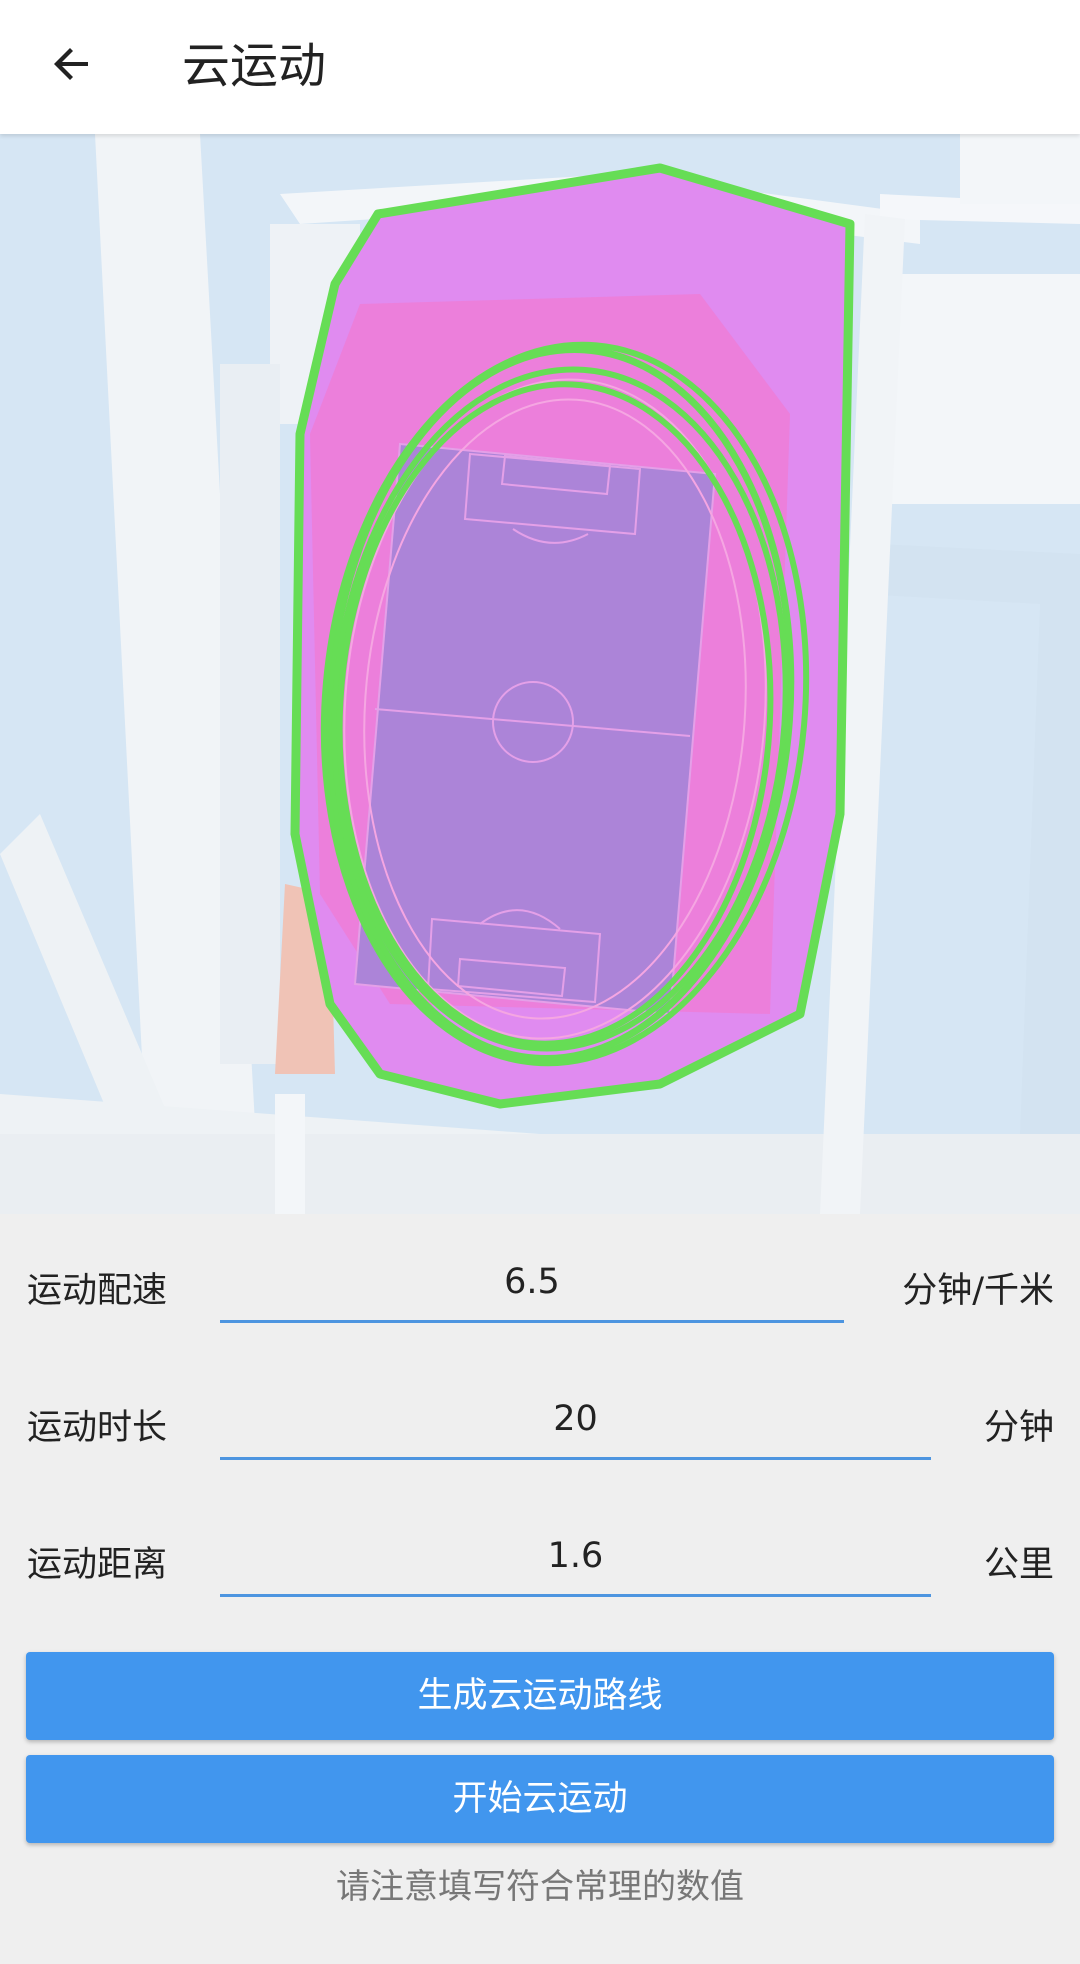  What do you see at coordinates (97, 1428) in the screenshot?
I see `duration-label: 运动时长` at bounding box center [97, 1428].